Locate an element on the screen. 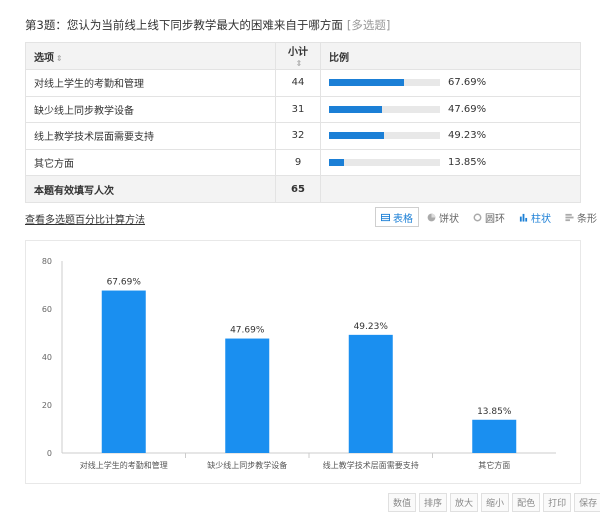 The image size is (600, 513). percentage-method-link: 查看多选题百分比计算方法 is located at coordinates (85, 218).